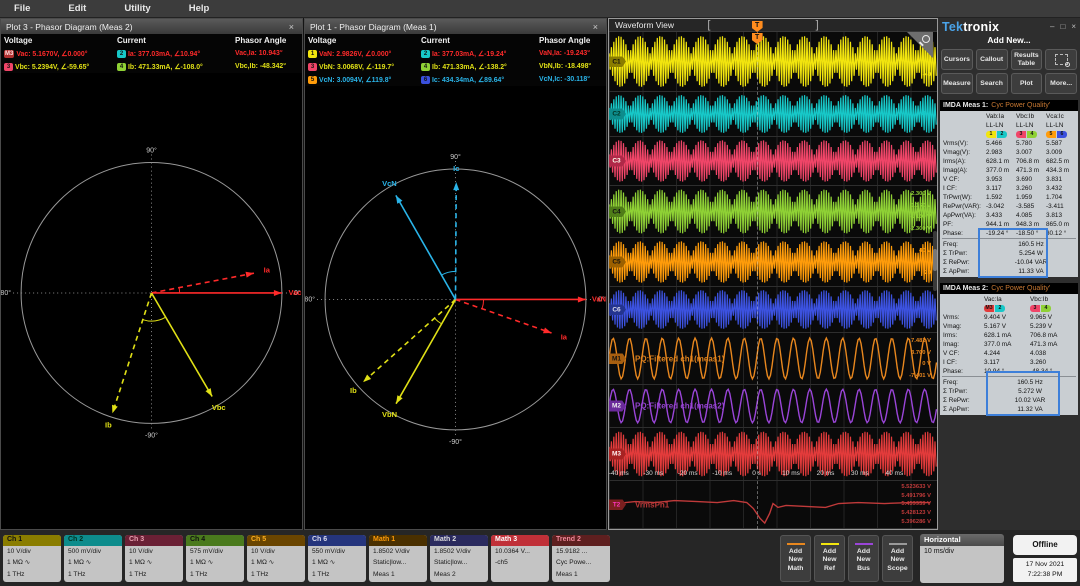 The width and height of the screenshot is (1080, 586). What do you see at coordinates (1035, 308) in the screenshot?
I see `source-badge: 3` at bounding box center [1035, 308].